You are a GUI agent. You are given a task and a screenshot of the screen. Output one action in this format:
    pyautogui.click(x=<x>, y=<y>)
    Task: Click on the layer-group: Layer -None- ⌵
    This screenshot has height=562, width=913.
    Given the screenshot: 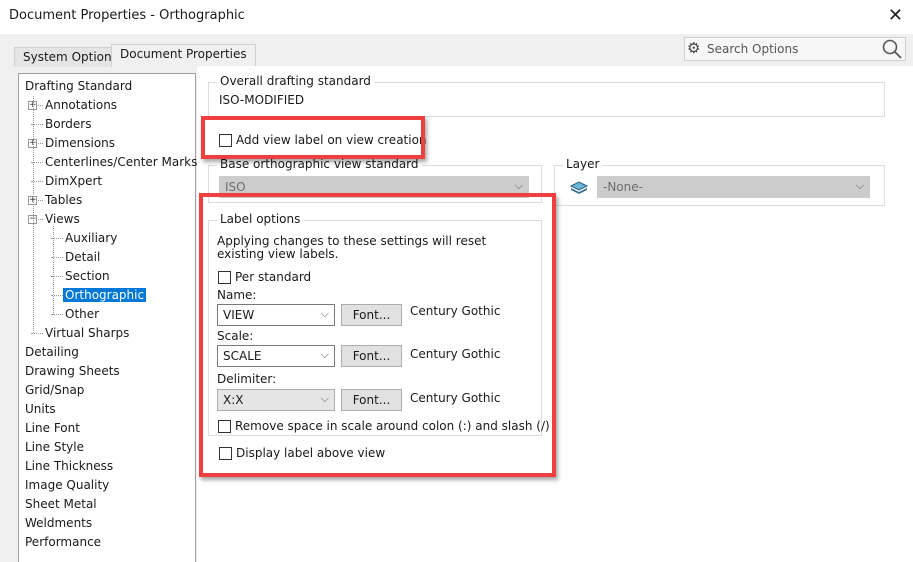 What is the action you would take?
    pyautogui.click(x=719, y=181)
    